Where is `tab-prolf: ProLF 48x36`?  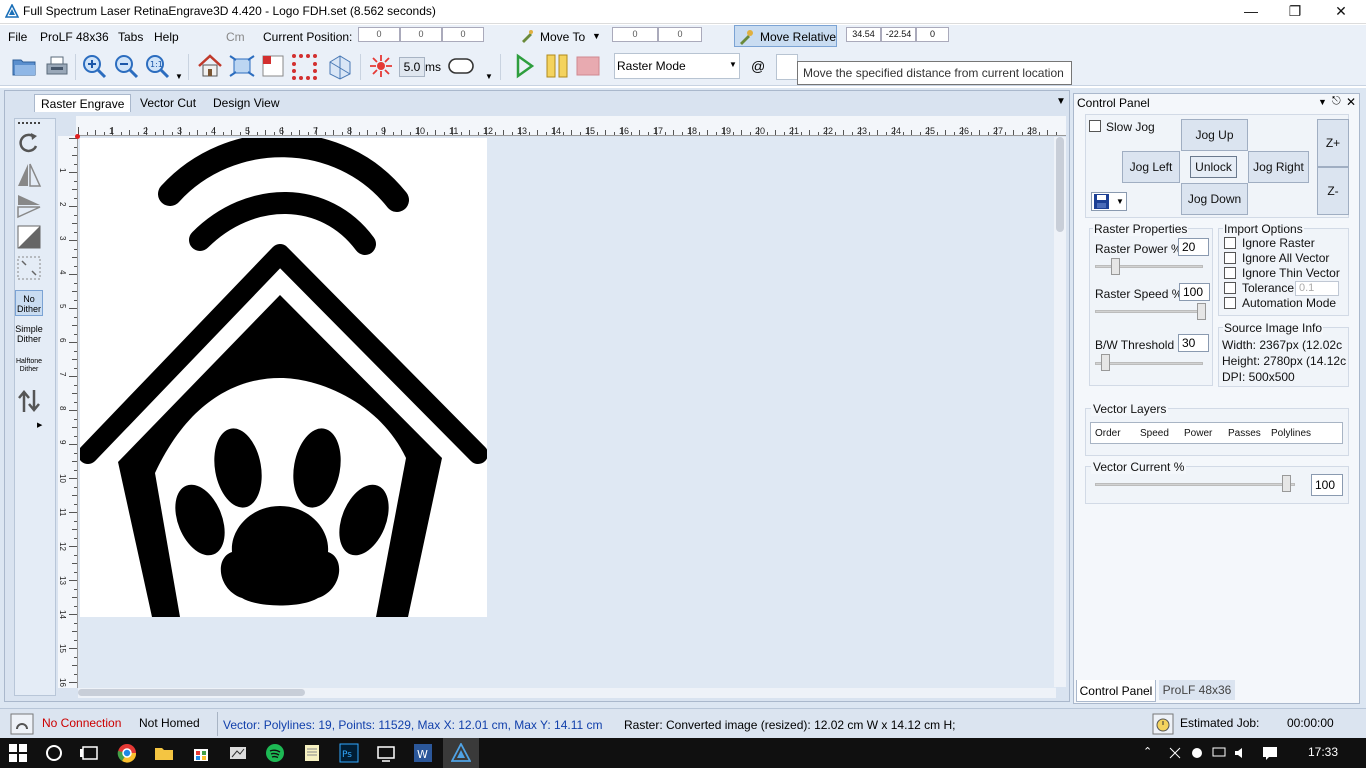 tab-prolf: ProLF 48x36 is located at coordinates (1197, 690).